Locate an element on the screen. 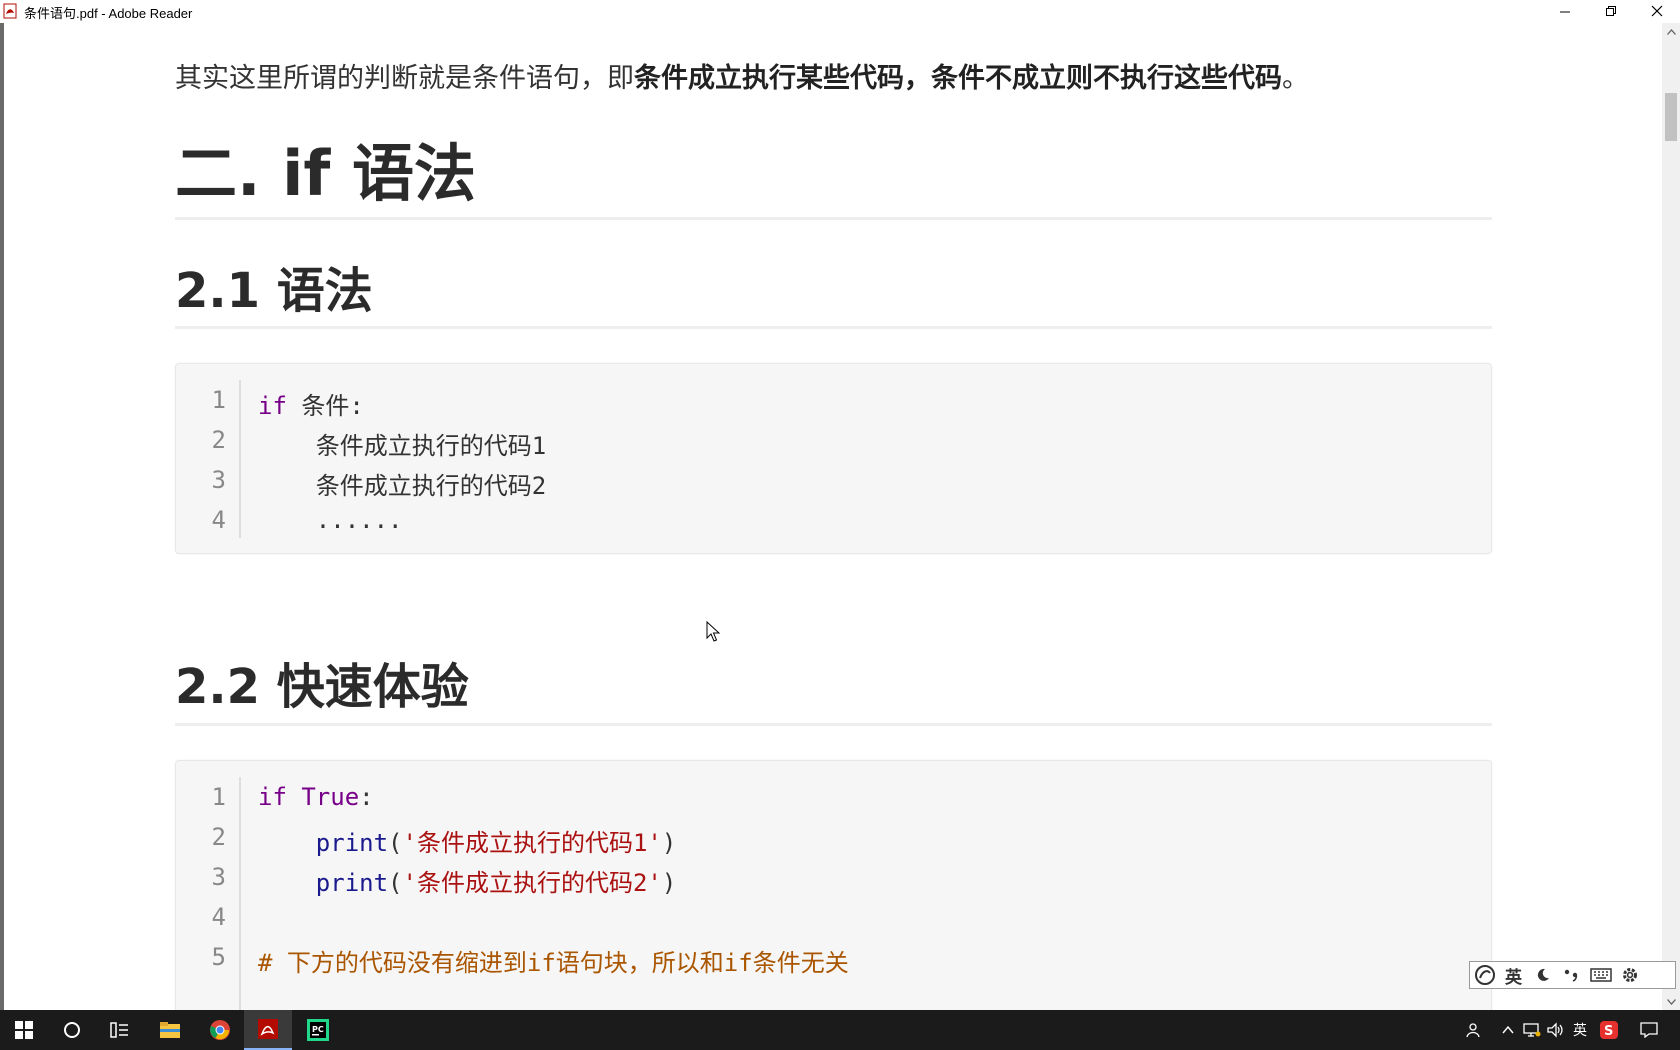 This screenshot has width=1680, height=1050. cortana-search-icon is located at coordinates (72, 1030).